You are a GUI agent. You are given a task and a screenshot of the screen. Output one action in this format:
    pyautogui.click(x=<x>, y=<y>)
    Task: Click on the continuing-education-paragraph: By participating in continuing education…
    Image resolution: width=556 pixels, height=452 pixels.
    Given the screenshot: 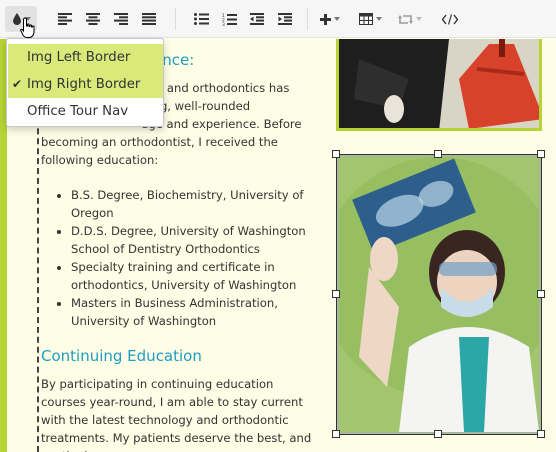 What is the action you would take?
    pyautogui.click(x=176, y=414)
    